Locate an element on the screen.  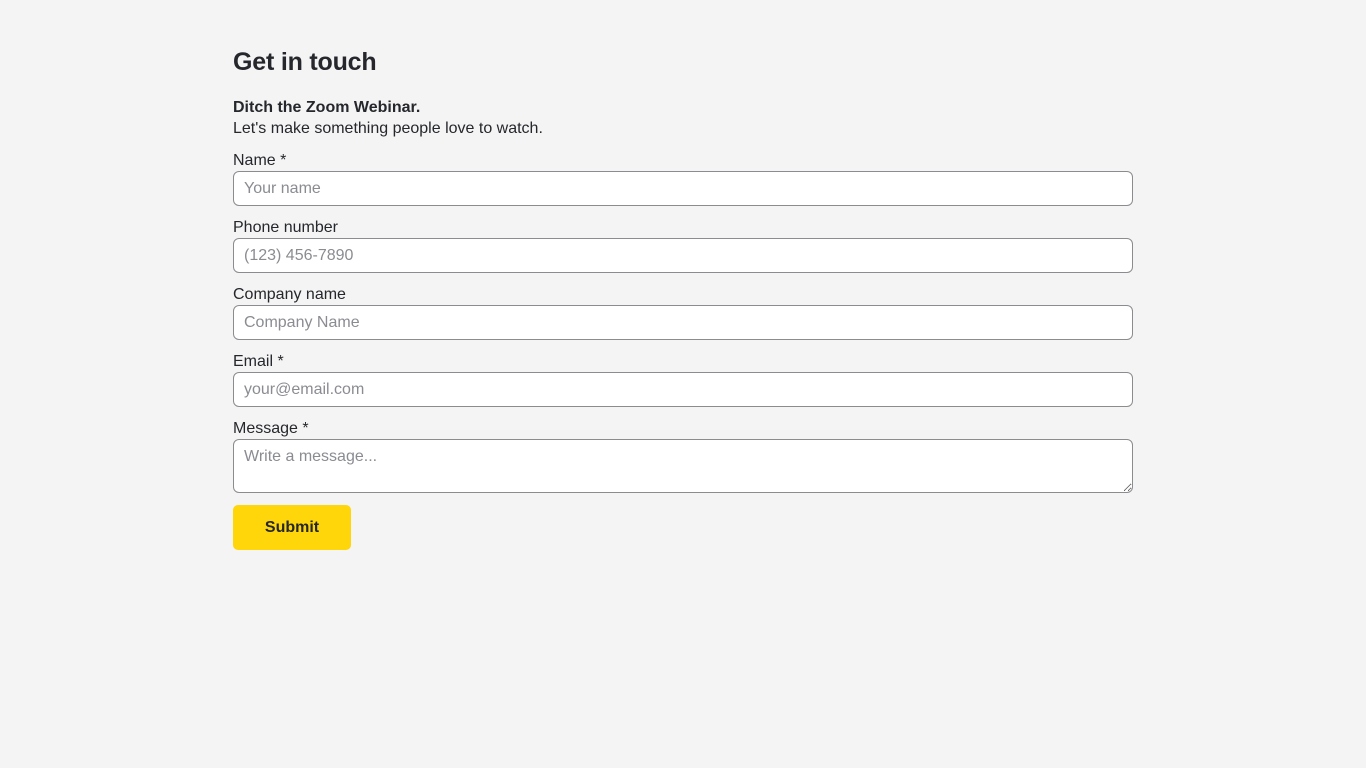
page-title: Get in touch is located at coordinates (305, 62).